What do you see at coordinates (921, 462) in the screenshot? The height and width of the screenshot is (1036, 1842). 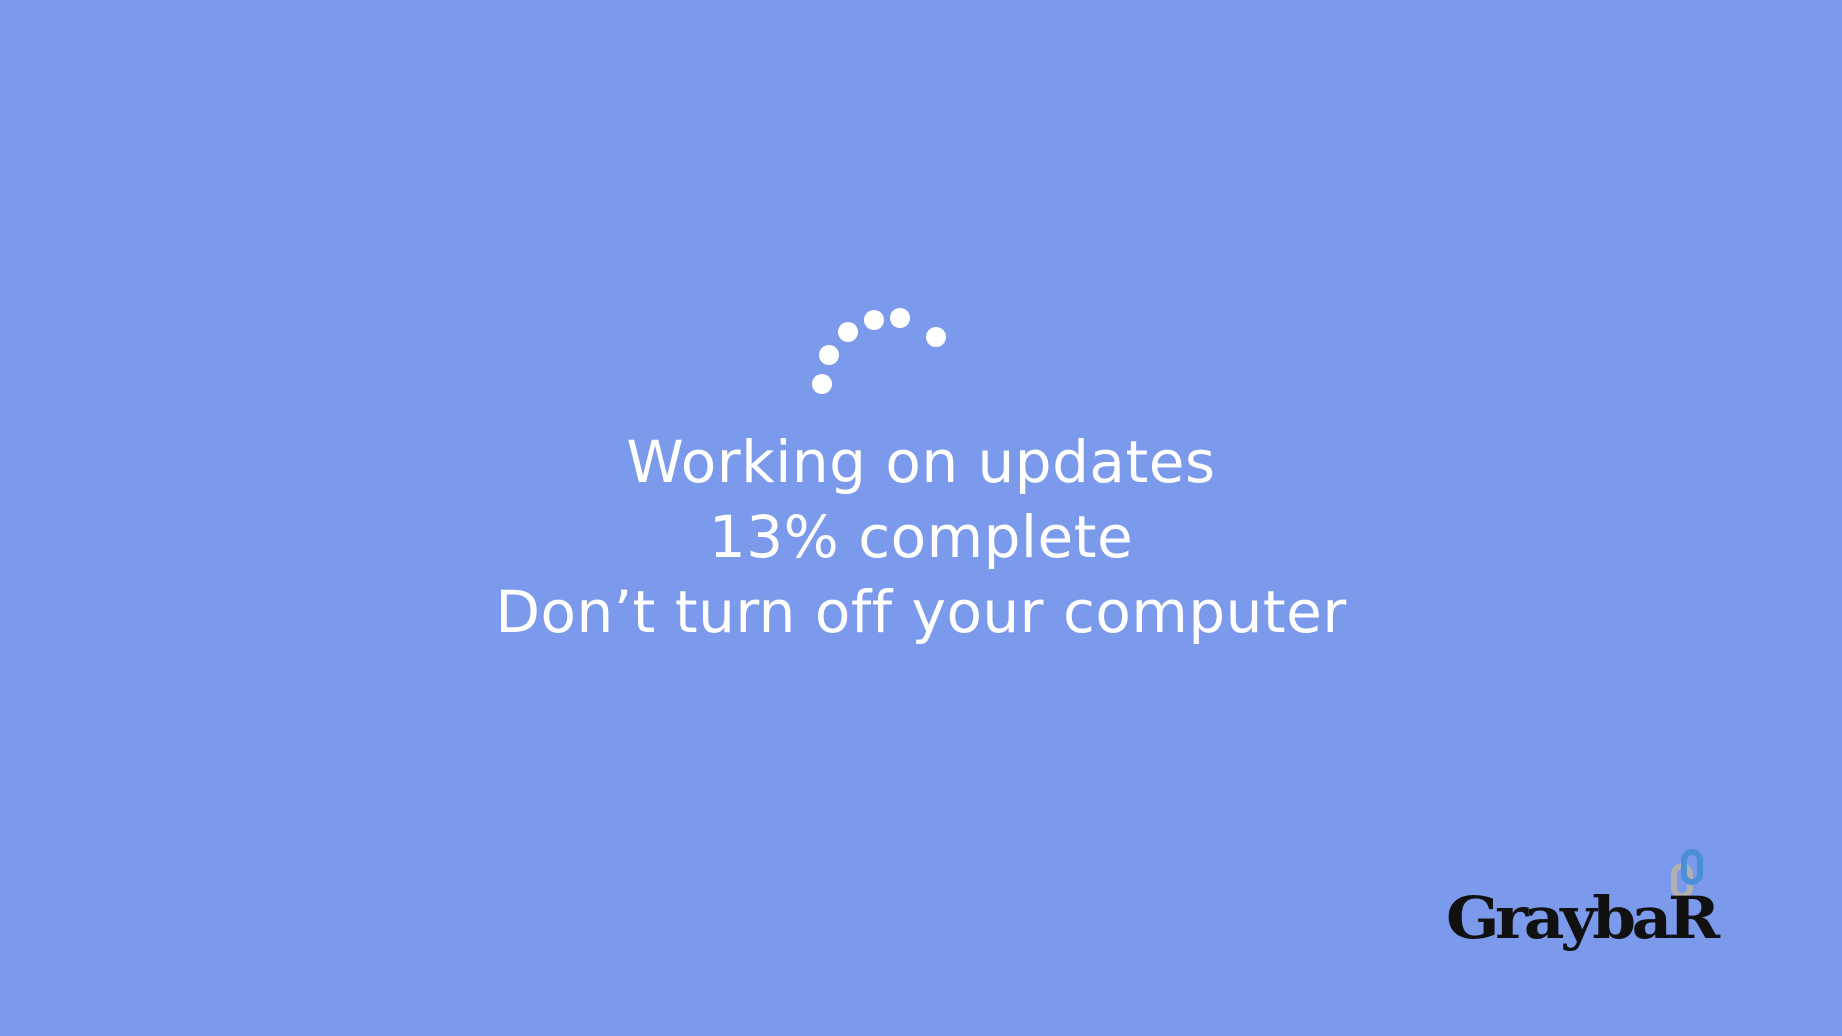 I see `update-title: Working on updates` at bounding box center [921, 462].